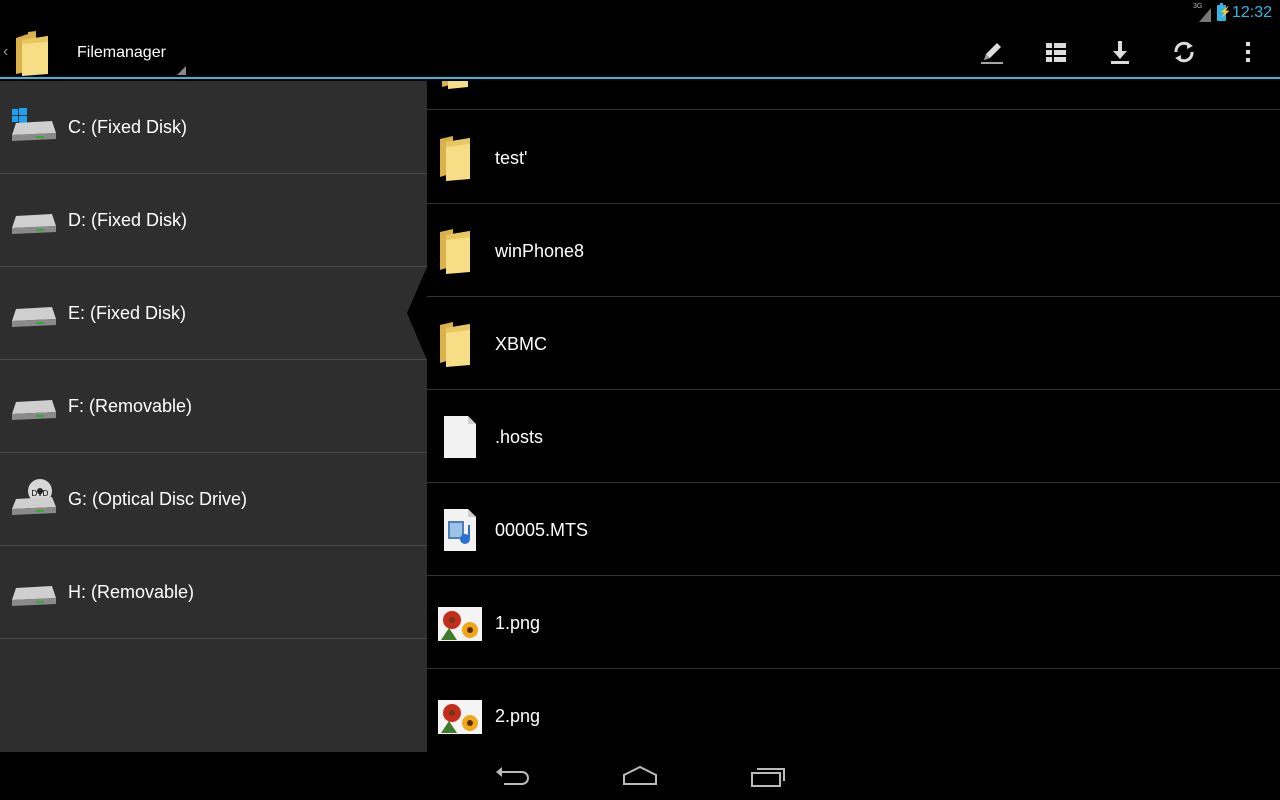 This screenshot has height=800, width=1280. I want to click on file-name: 00005.MTS, so click(542, 530).